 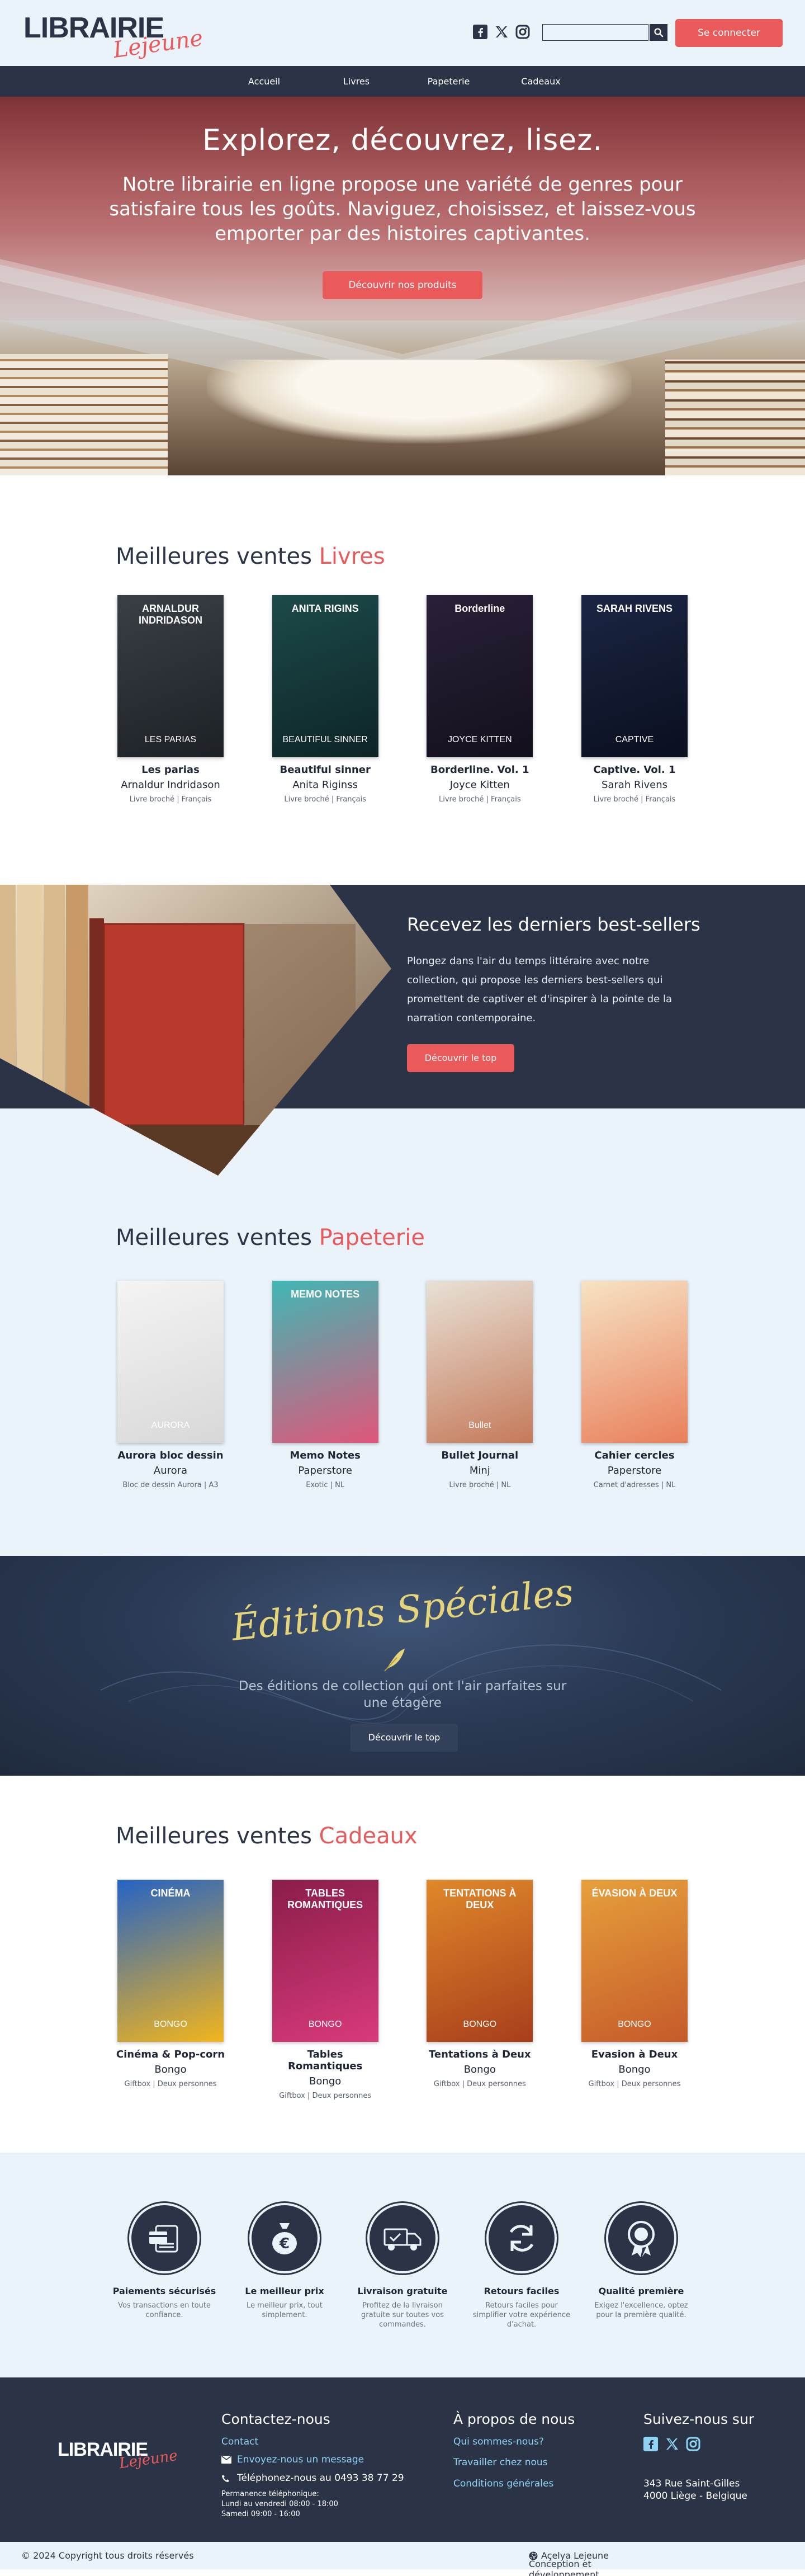 I want to click on product-title: Tables Romantiques, so click(x=325, y=2060).